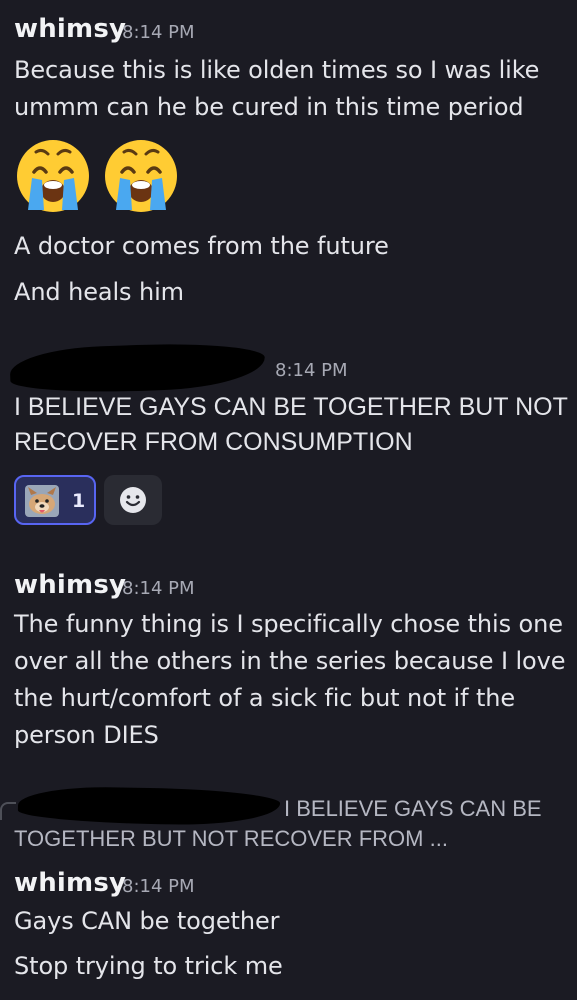  Describe the element at coordinates (291, 407) in the screenshot. I see `message-text-line: I BELIEVE GAYS CAN BE TOGETHER BUT NOT` at that location.